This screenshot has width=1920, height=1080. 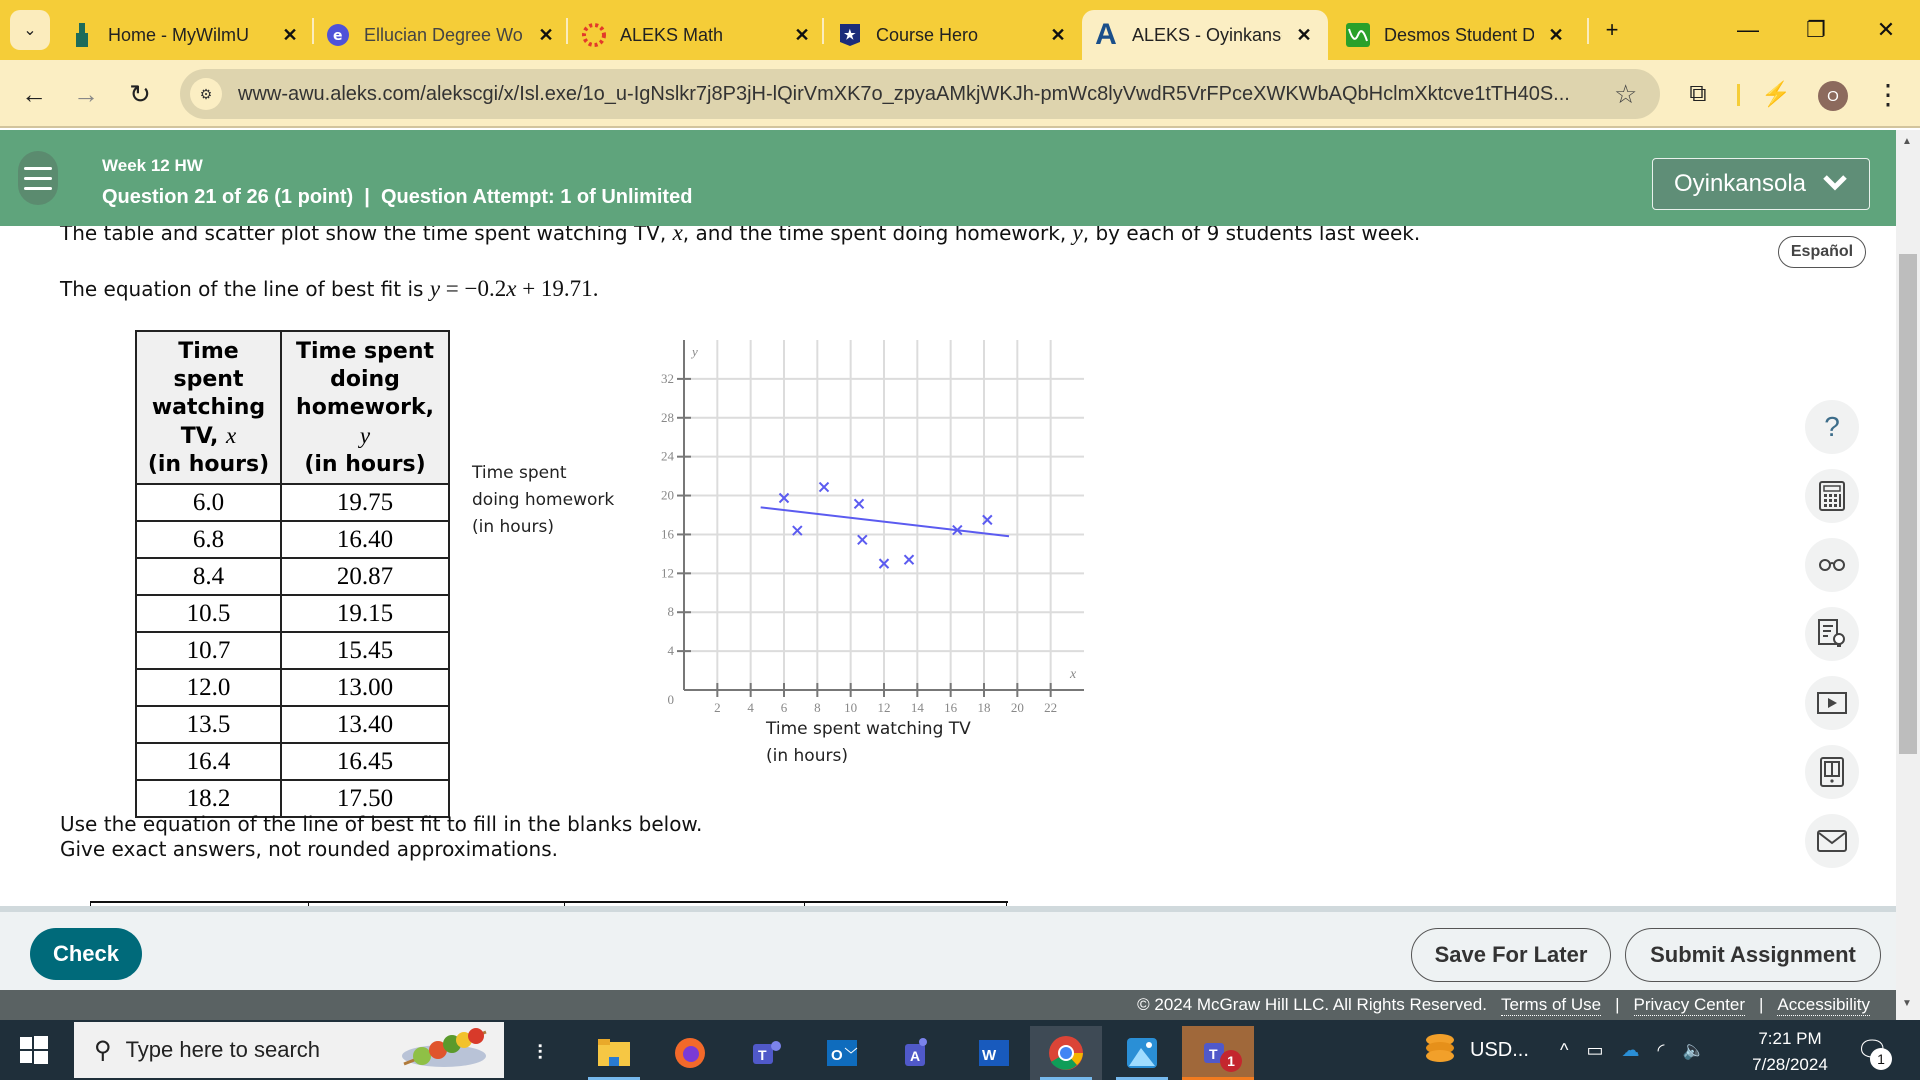 What do you see at coordinates (140, 94) in the screenshot?
I see `reload-button: ↻` at bounding box center [140, 94].